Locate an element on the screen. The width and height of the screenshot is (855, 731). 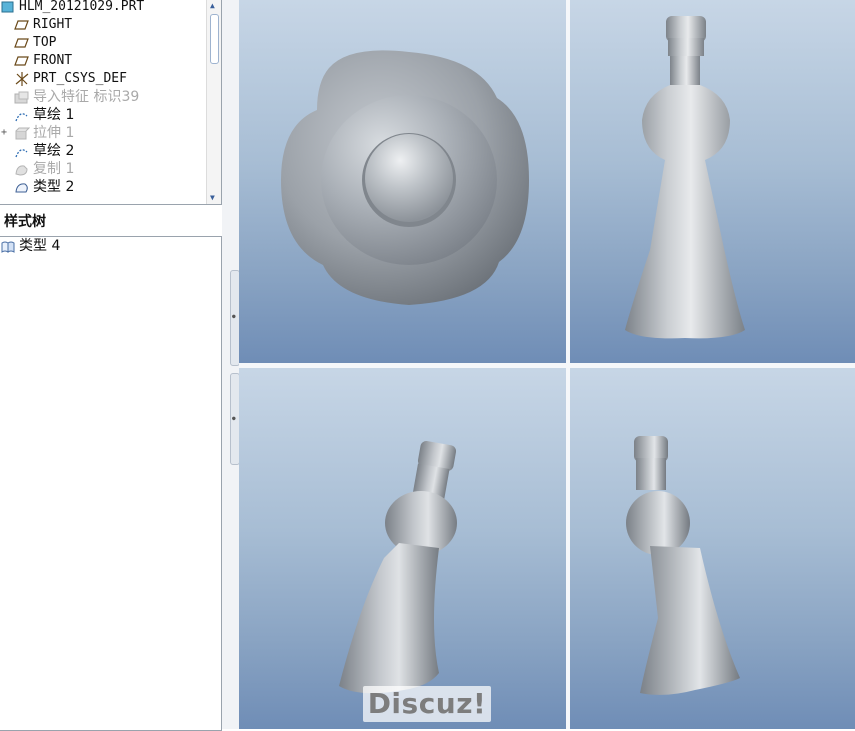
model-tree-item-label: FRONT is located at coordinates (53, 60).